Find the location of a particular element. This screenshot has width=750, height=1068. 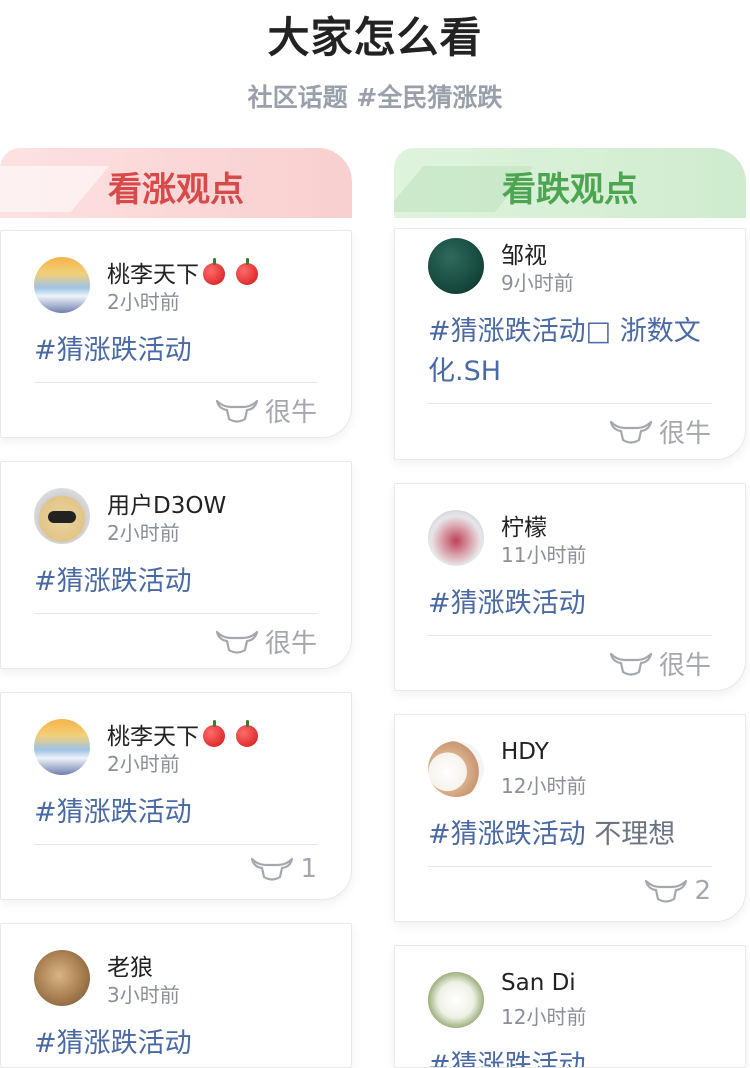

bear-header-label: 看跌观点 is located at coordinates (570, 190).